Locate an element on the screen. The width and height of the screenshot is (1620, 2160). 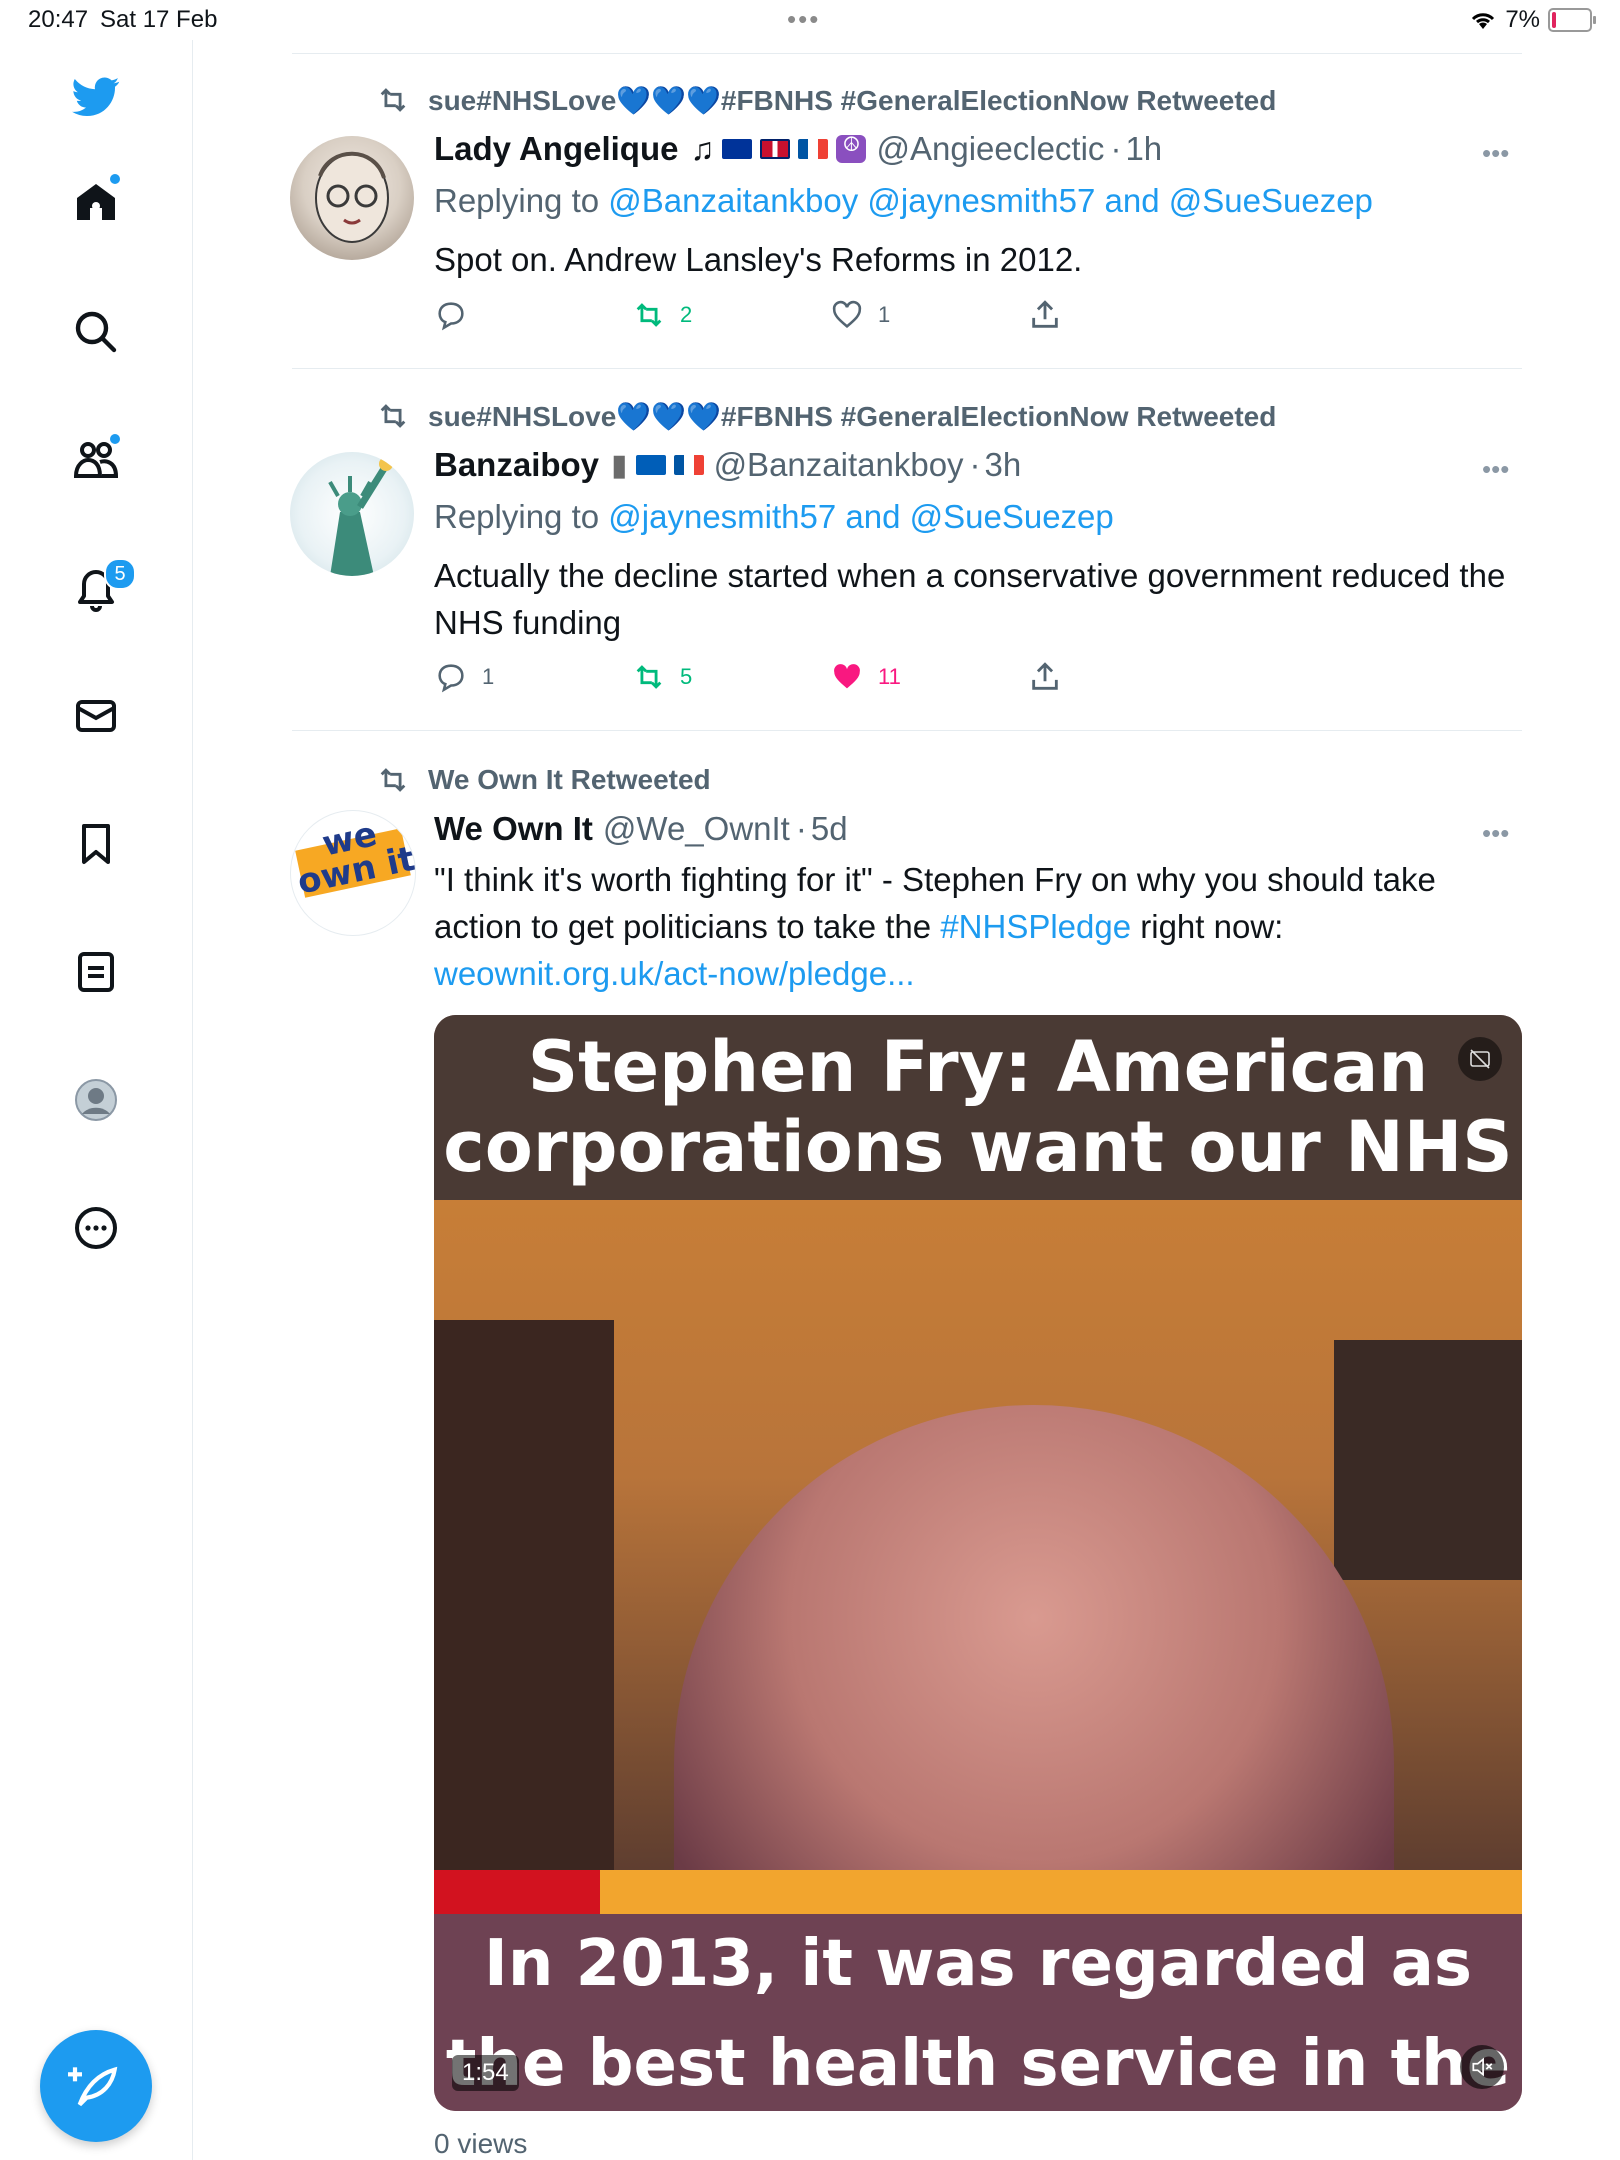
twitter-logo-icon is located at coordinates (96, 96).